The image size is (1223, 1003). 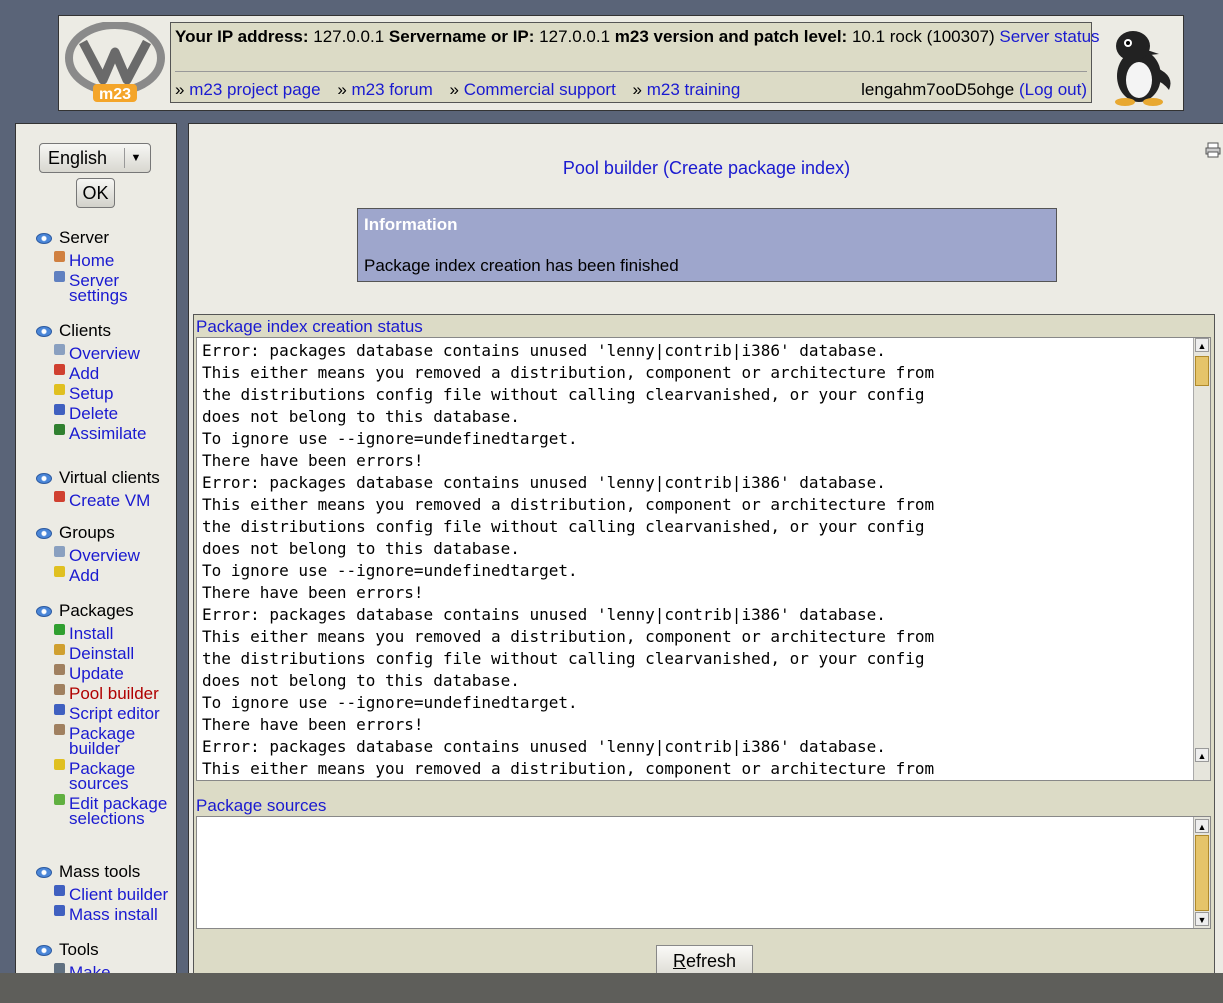 I want to click on nav-group-label: Tools, so click(x=79, y=949).